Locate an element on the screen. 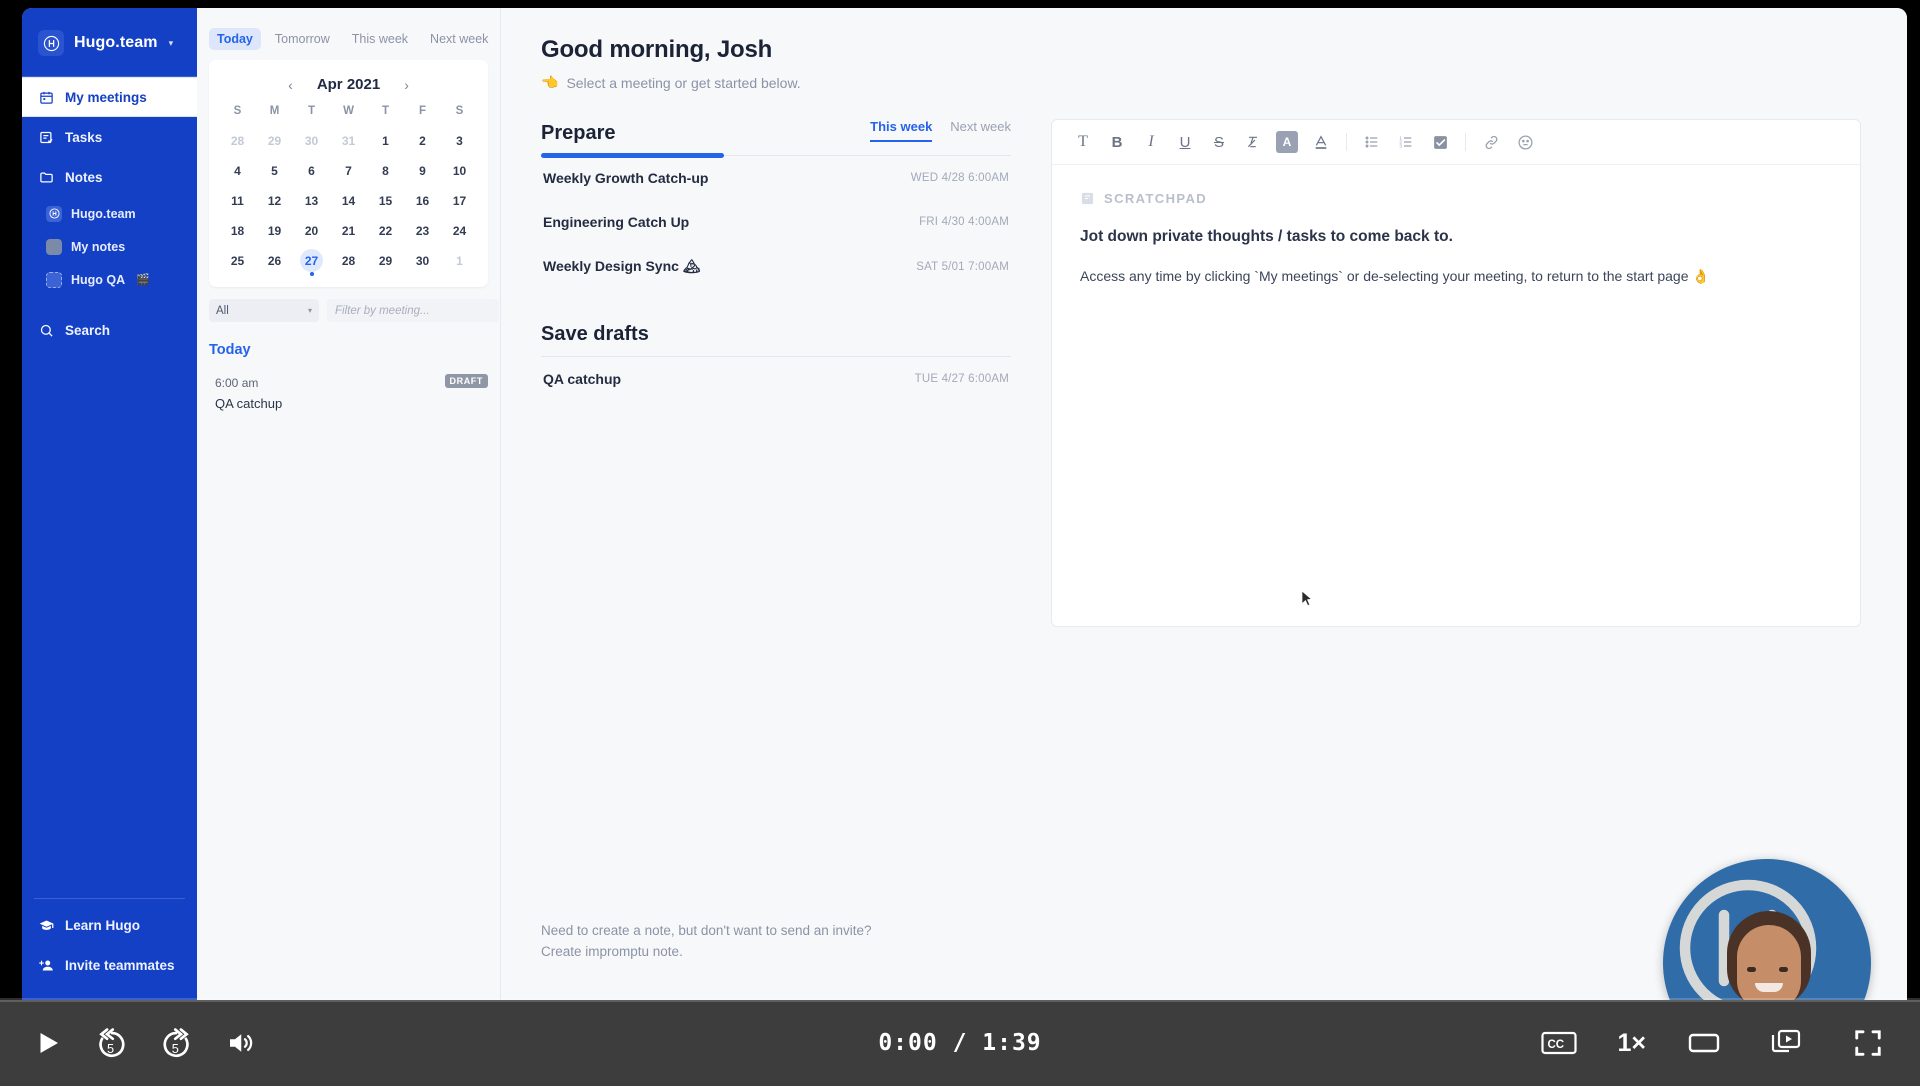  bullet-list-icon is located at coordinates (1372, 142).